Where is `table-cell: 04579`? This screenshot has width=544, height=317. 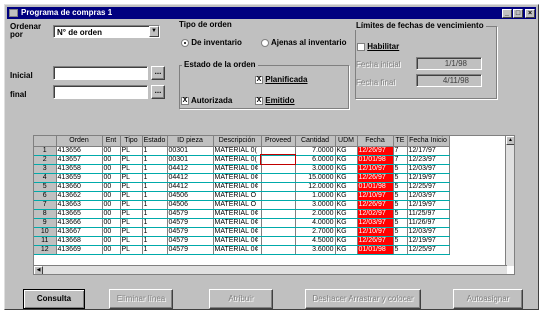
table-cell: 04579 is located at coordinates (190, 223).